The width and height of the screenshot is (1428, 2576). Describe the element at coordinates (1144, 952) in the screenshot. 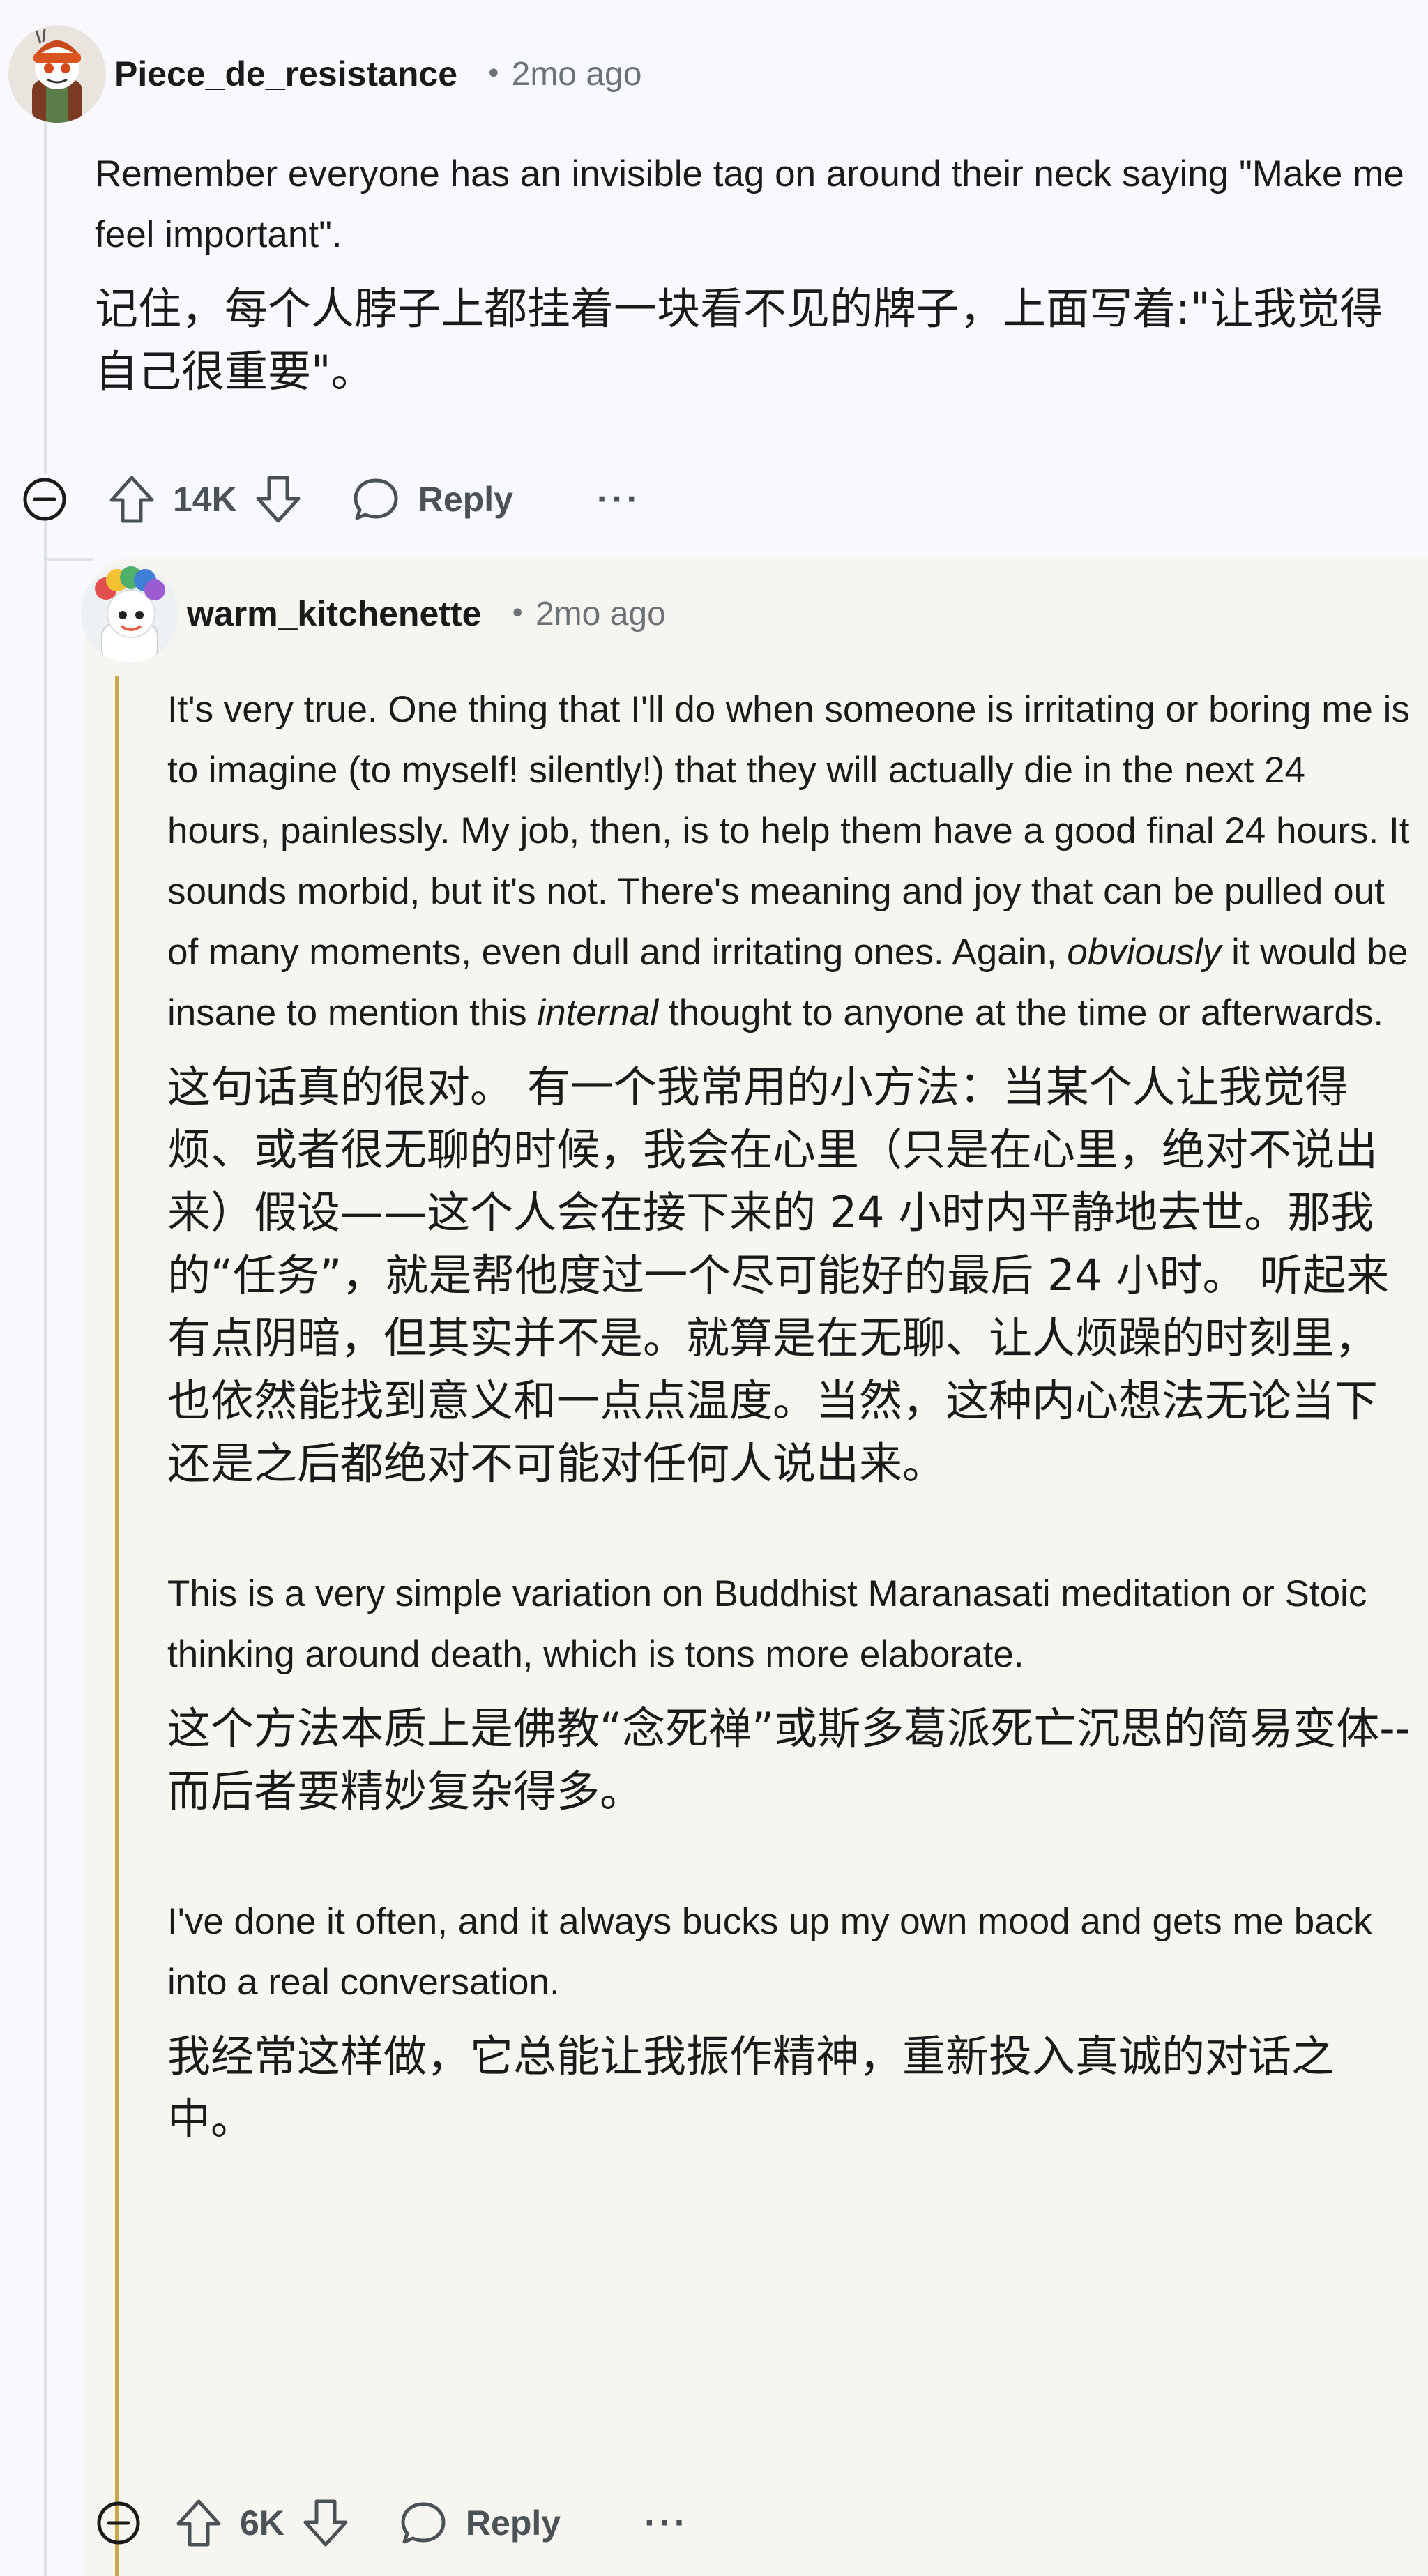

I see `emphasis-text: obviously` at that location.